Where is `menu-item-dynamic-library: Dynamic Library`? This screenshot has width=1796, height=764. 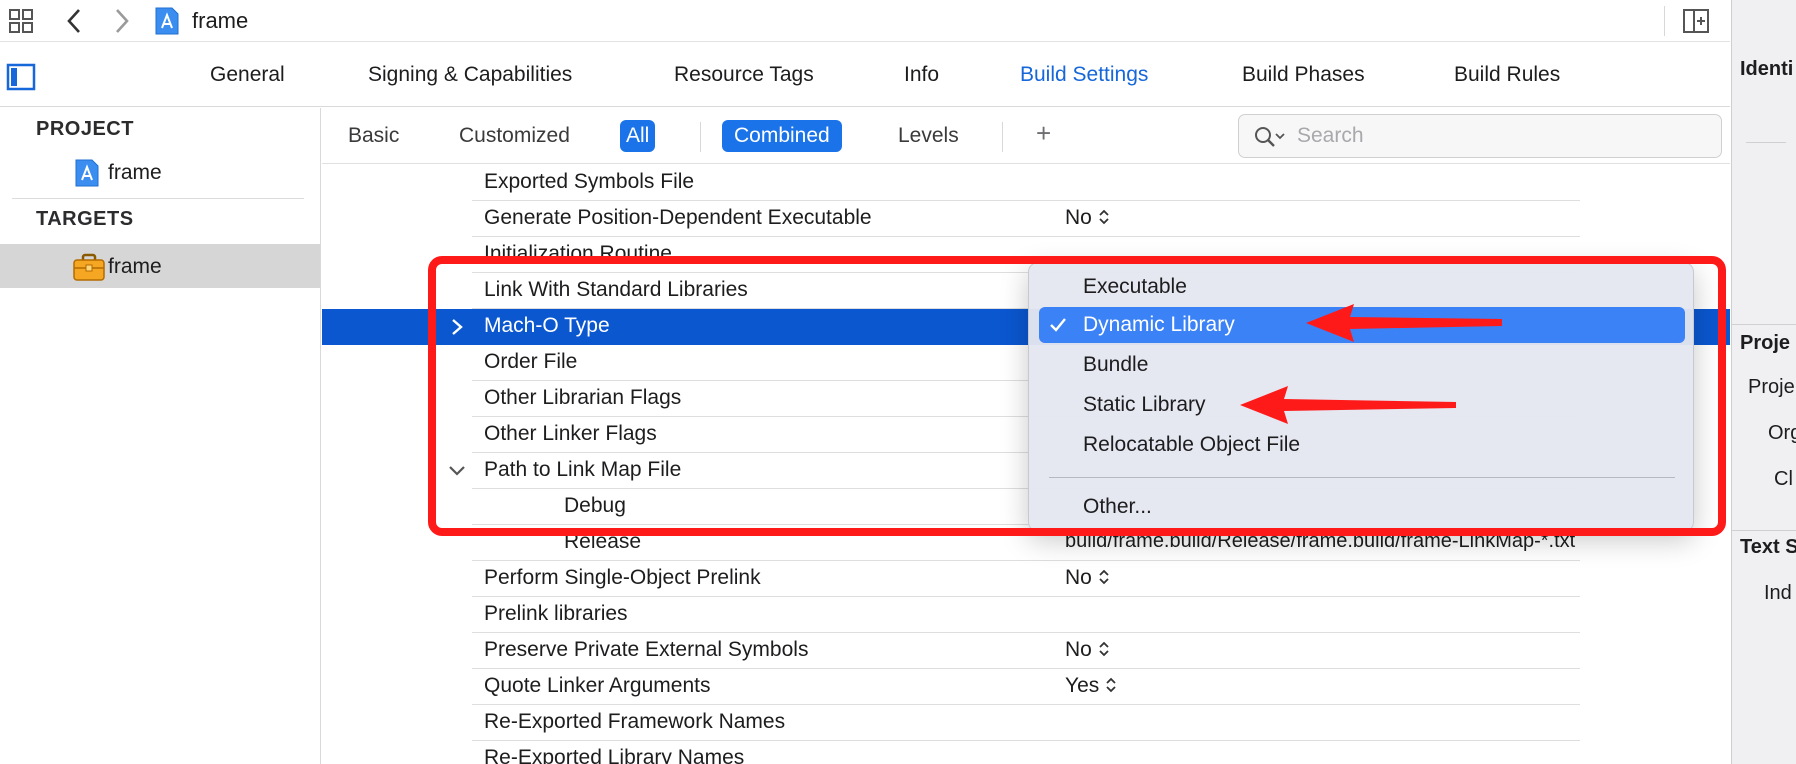 menu-item-dynamic-library: Dynamic Library is located at coordinates (1362, 325).